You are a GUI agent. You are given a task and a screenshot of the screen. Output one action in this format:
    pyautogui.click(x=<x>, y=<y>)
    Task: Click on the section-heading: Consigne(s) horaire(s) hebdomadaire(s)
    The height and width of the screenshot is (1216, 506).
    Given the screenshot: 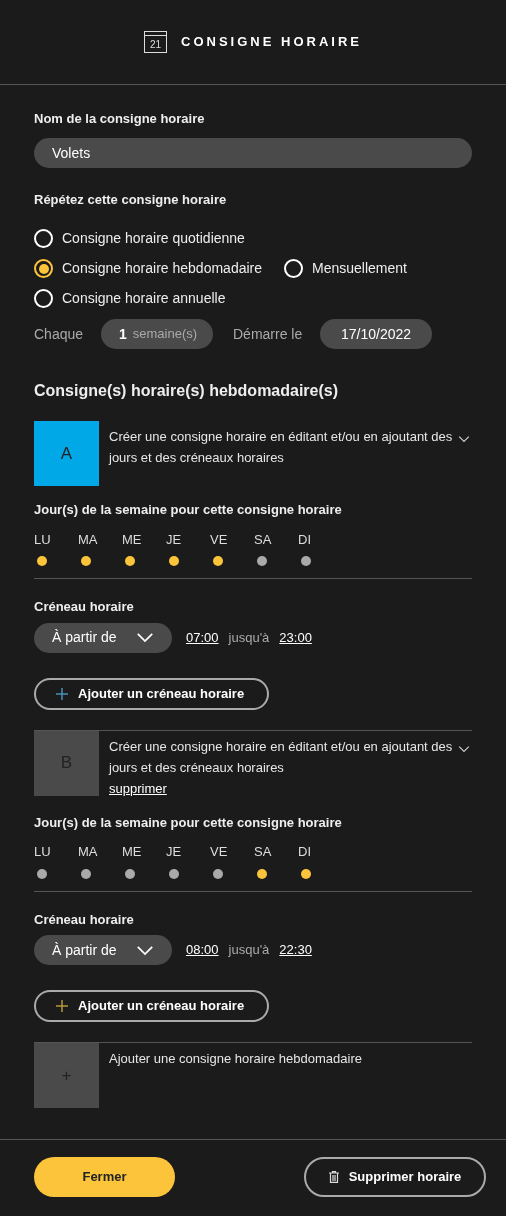 What is the action you would take?
    pyautogui.click(x=187, y=391)
    